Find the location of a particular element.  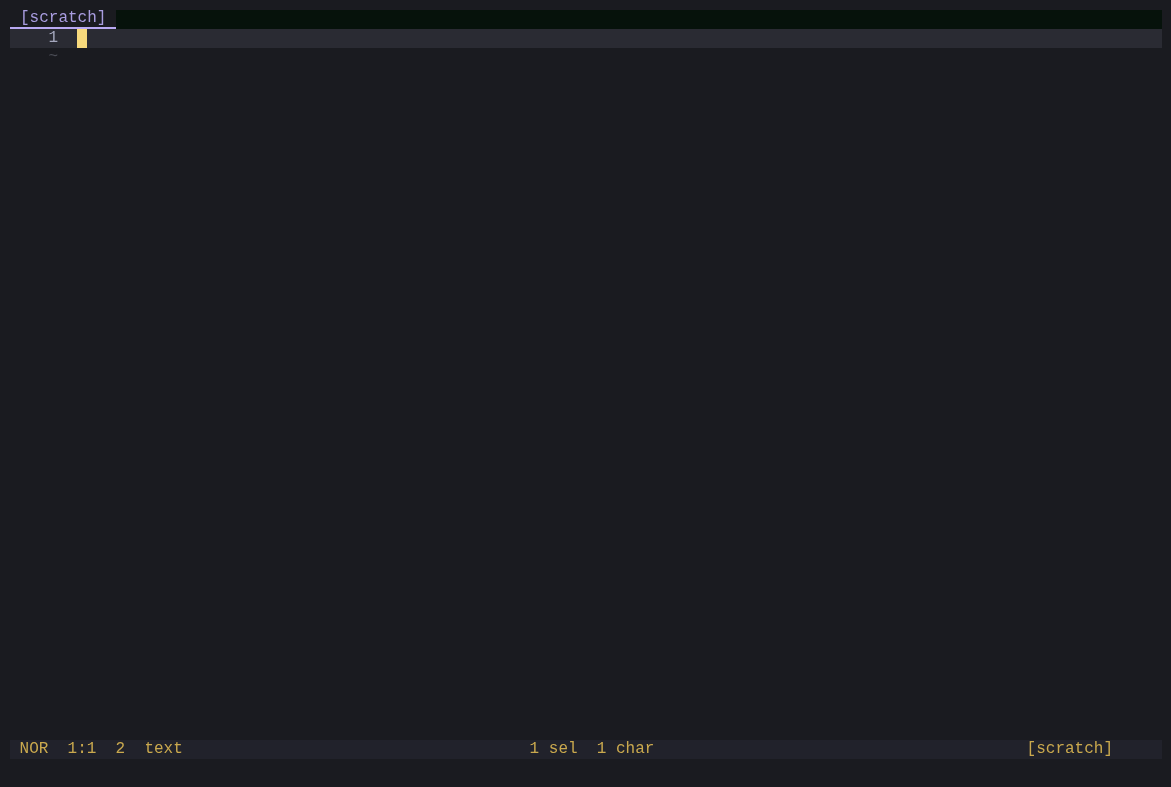

status-item: 2 is located at coordinates (120, 749).